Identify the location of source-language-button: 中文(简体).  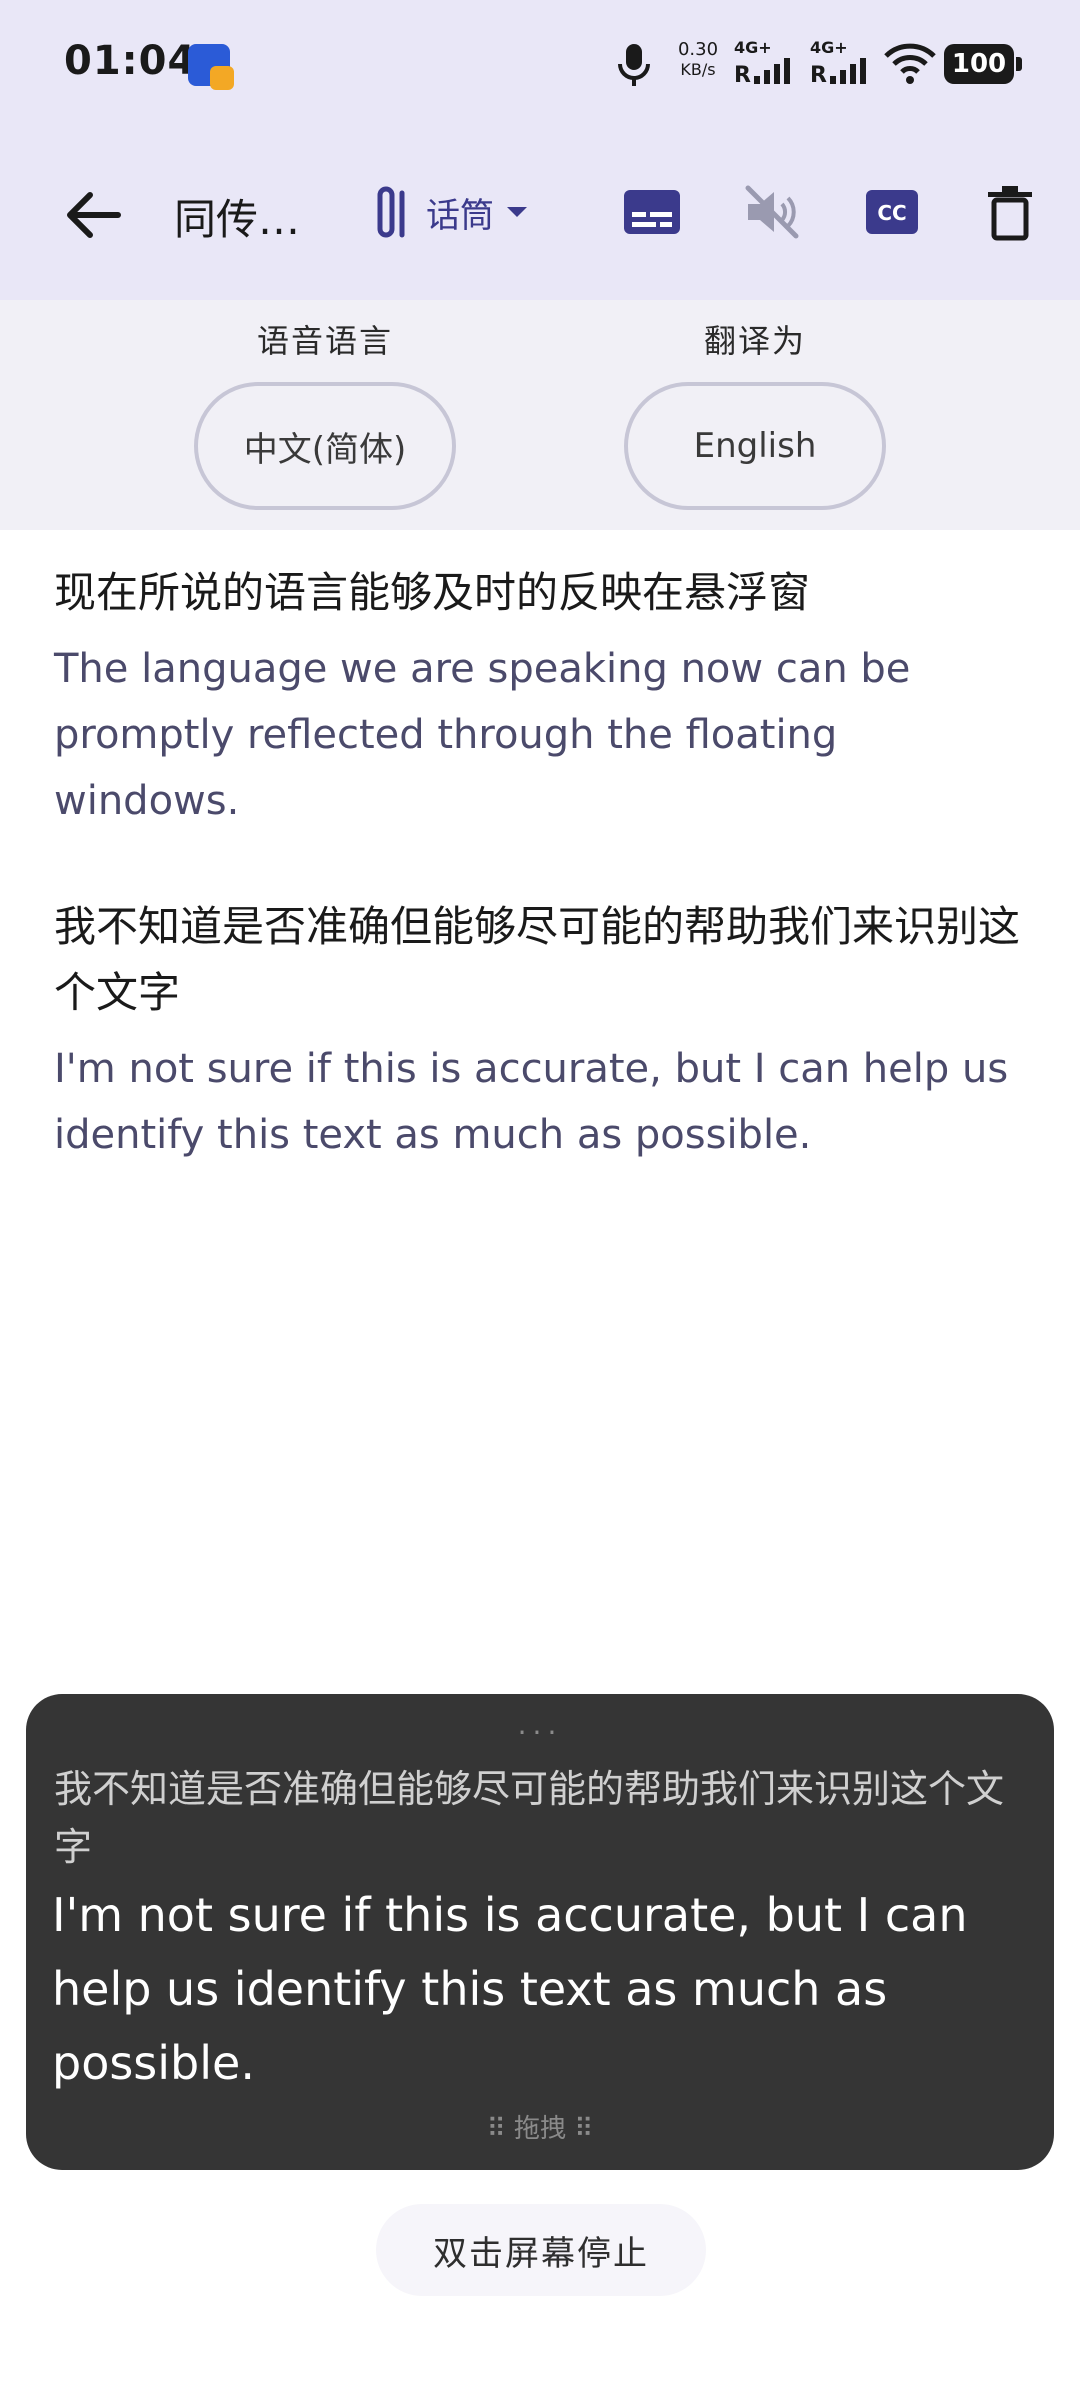
(325, 446).